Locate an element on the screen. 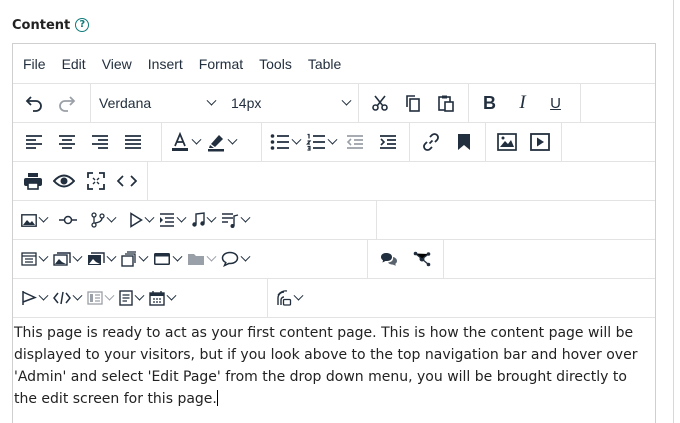 The width and height of the screenshot is (680, 423). form-button is located at coordinates (130, 298).